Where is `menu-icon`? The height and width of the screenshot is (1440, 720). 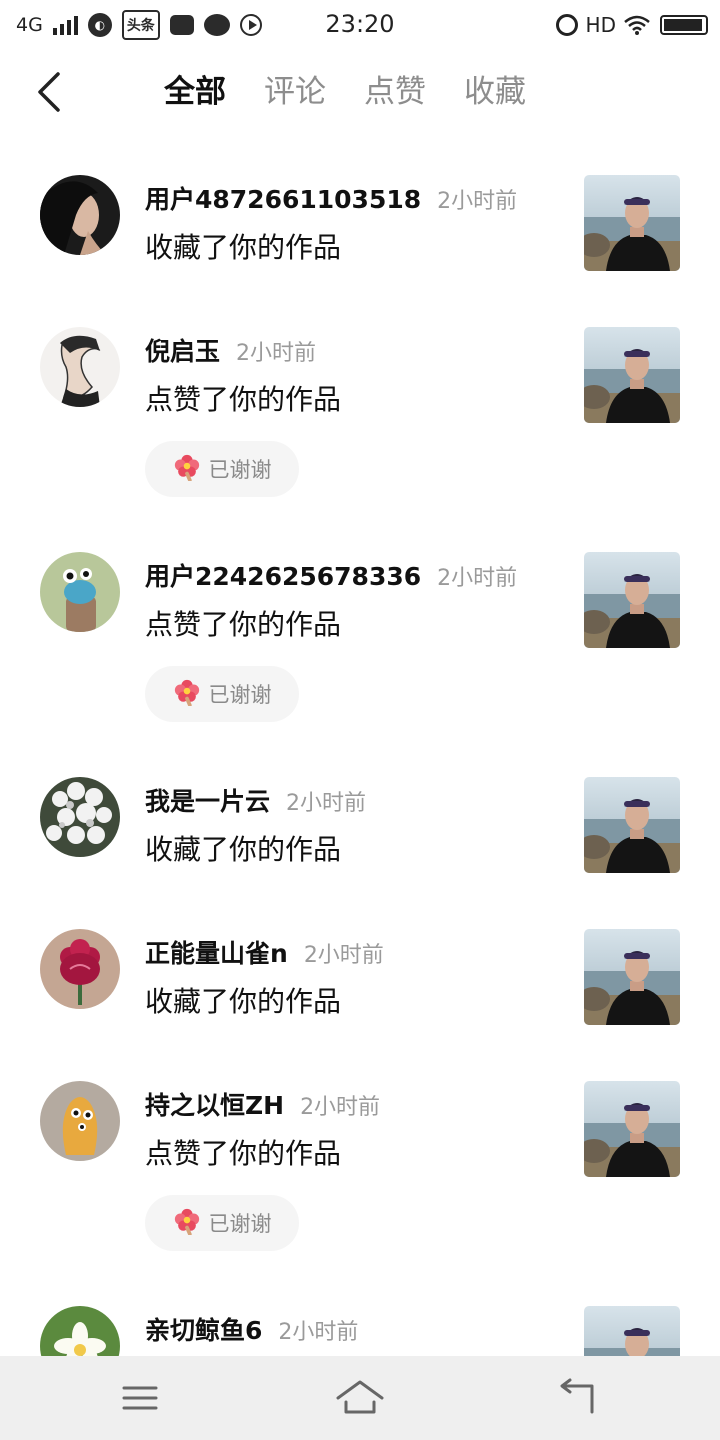
menu-icon is located at coordinates (140, 1398).